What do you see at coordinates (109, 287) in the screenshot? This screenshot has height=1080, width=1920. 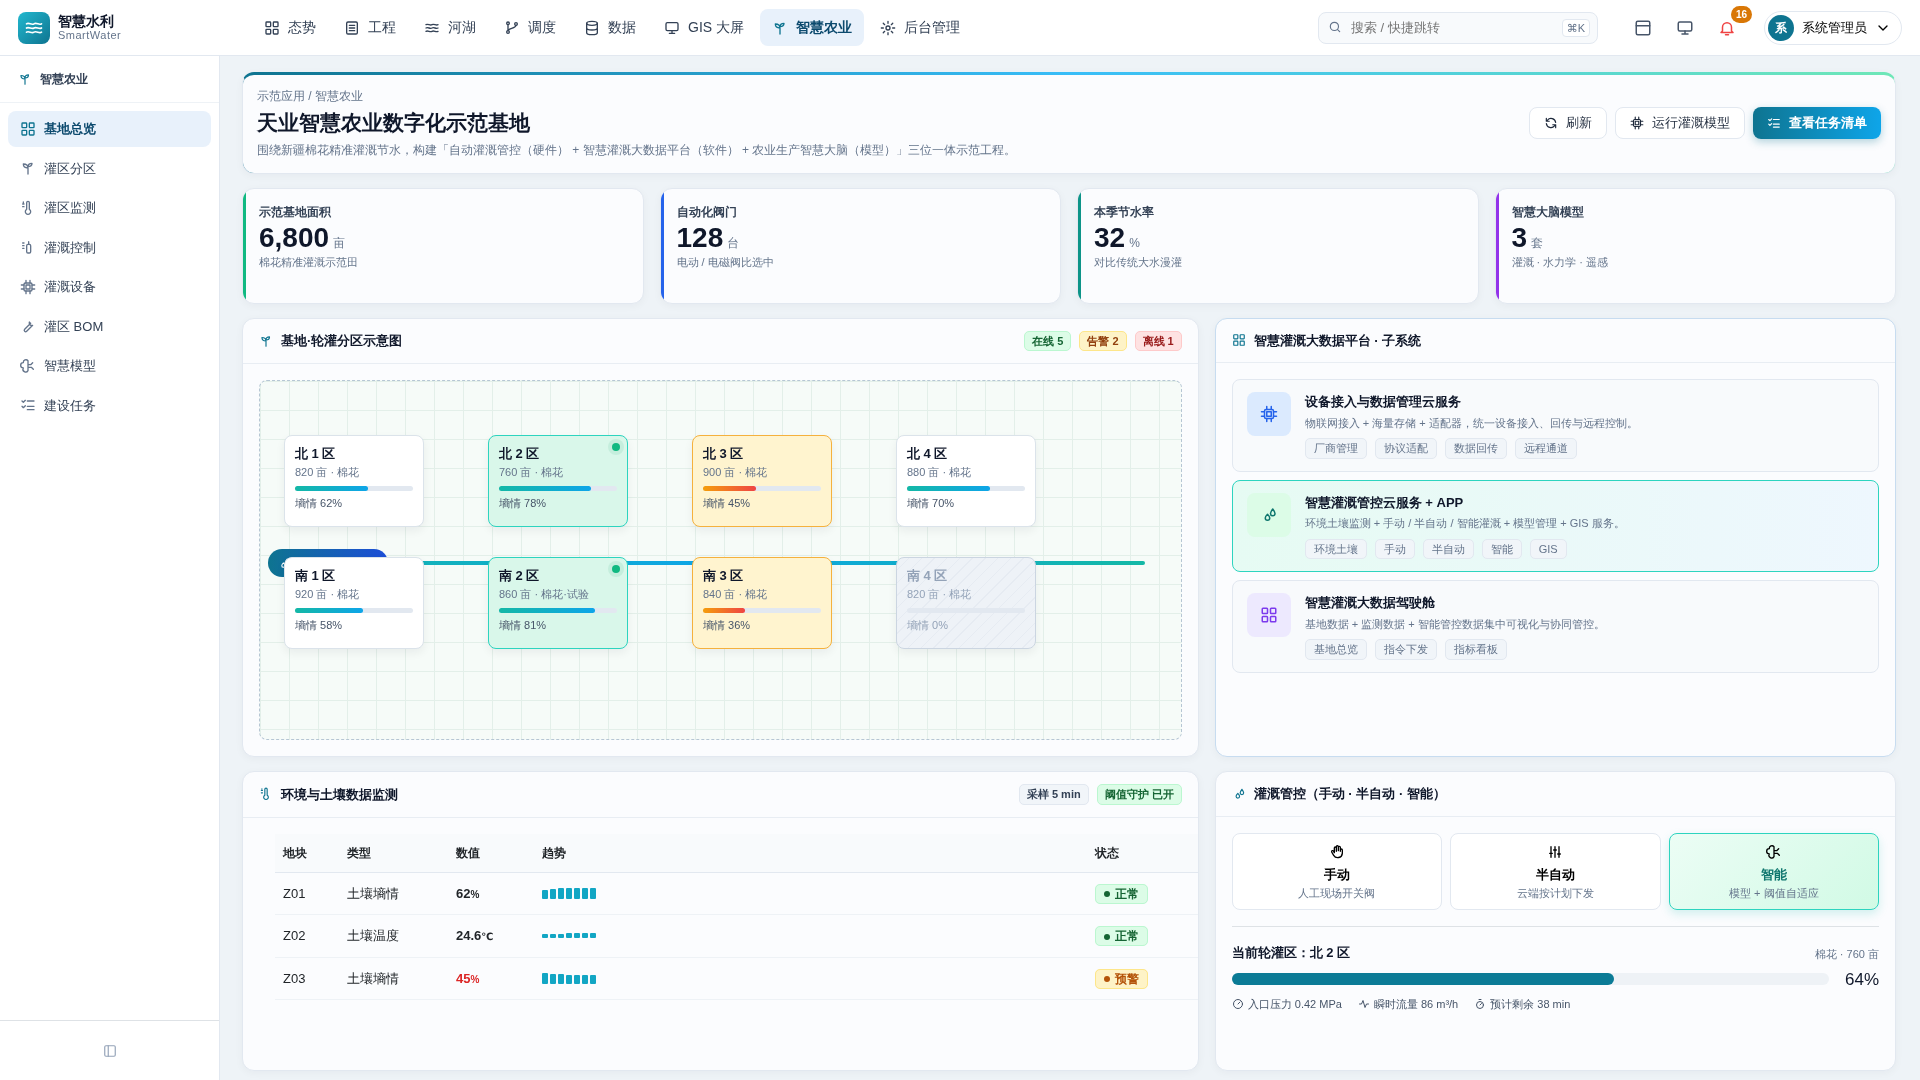 I see `sidebar-item: 灌溉设备` at bounding box center [109, 287].